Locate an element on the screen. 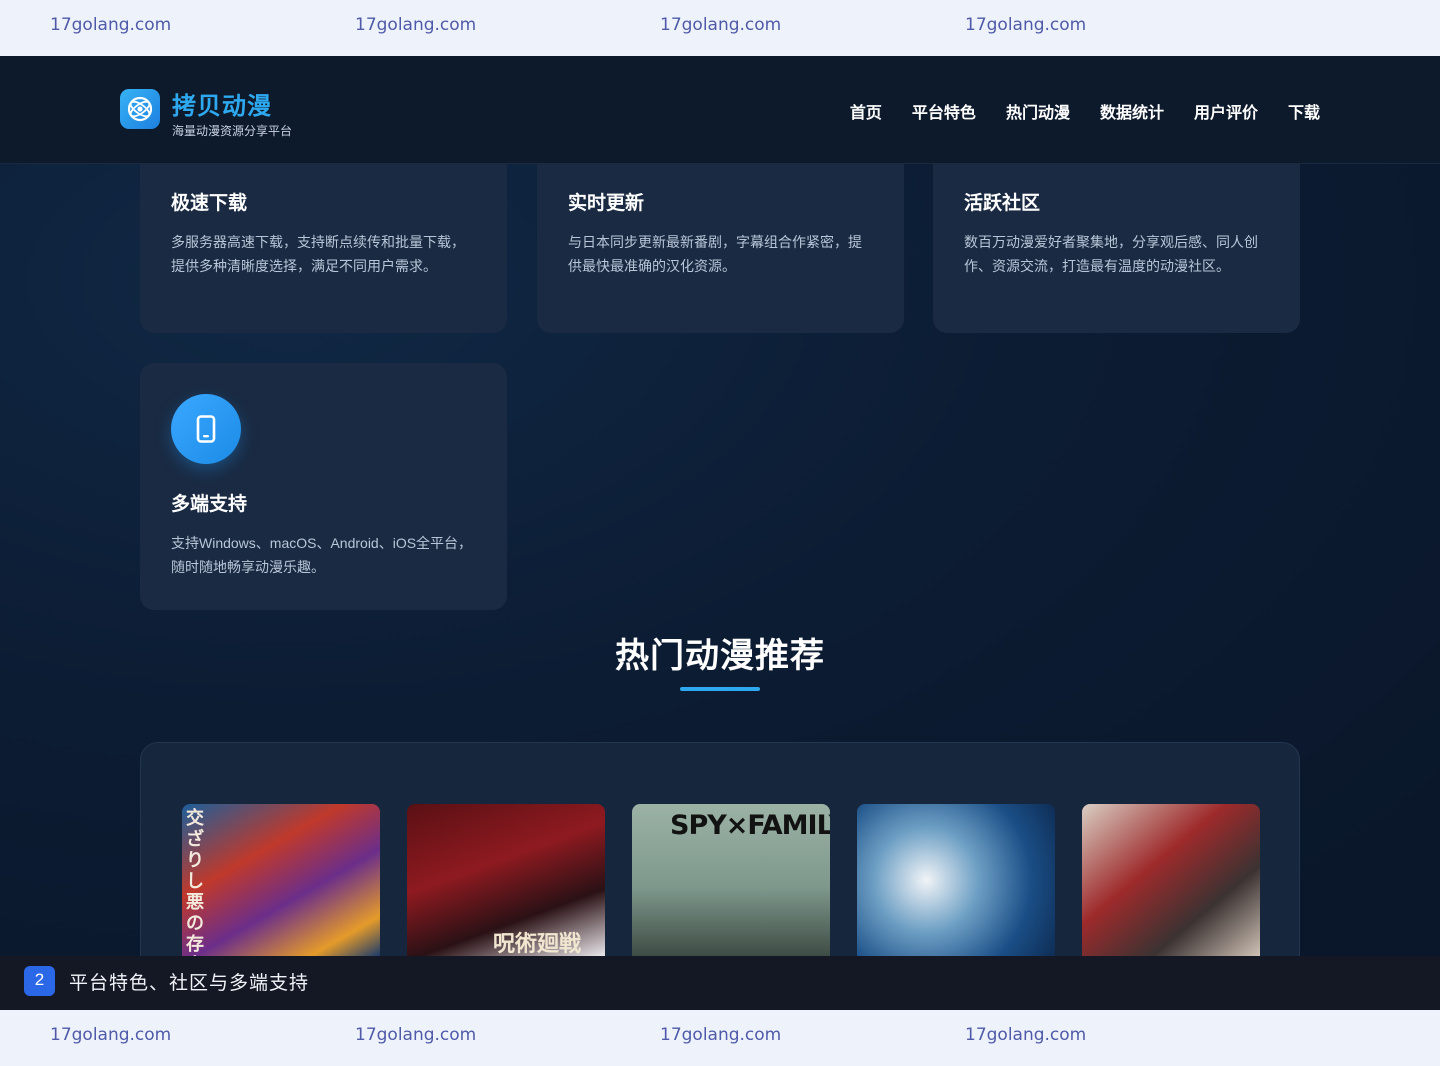 The width and height of the screenshot is (1440, 1066). poster-title: 交ざりし悪の存意 is located at coordinates (195, 882).